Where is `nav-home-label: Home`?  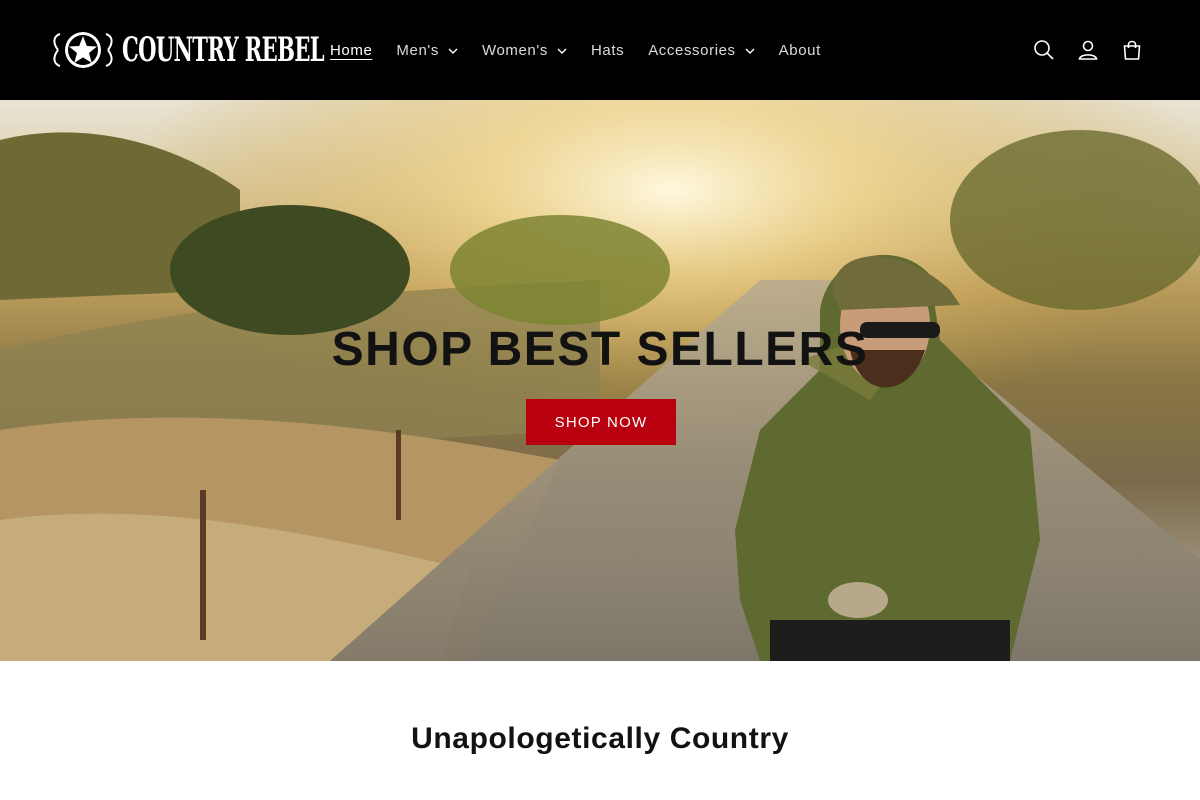
nav-home-label: Home is located at coordinates (351, 50).